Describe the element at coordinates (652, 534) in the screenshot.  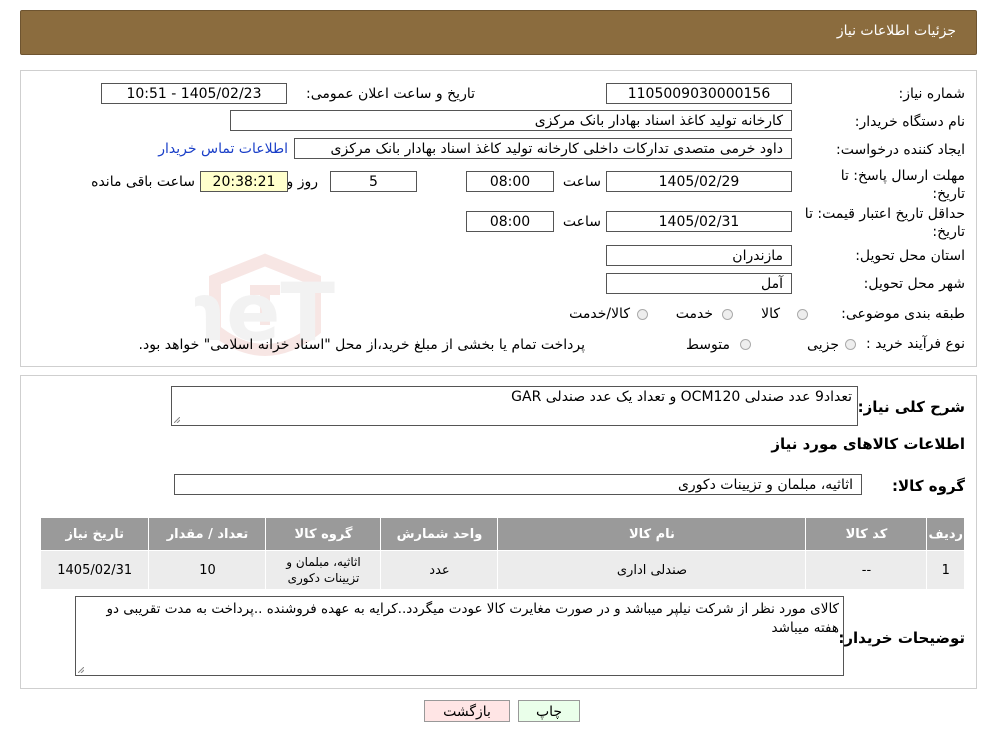
I see `col-name: نام کالا` at that location.